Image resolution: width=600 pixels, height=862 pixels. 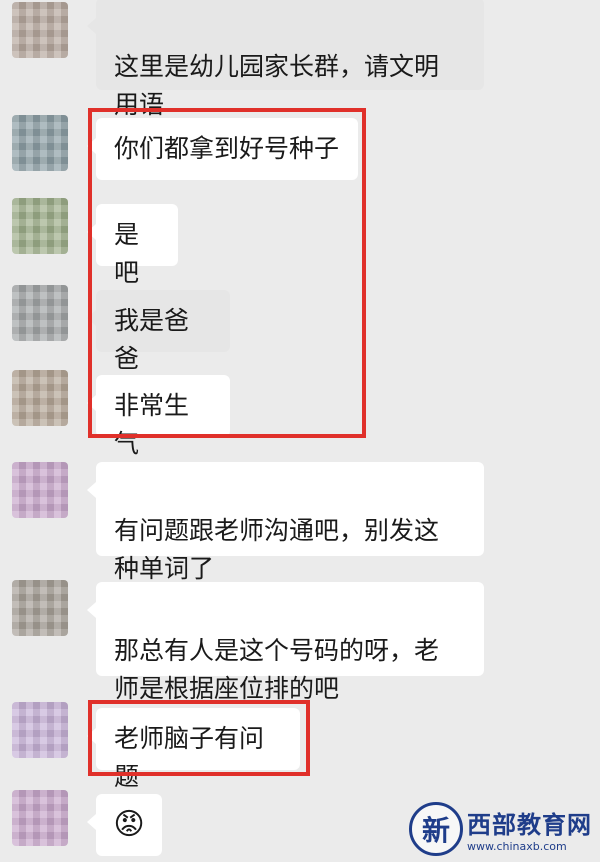 What do you see at coordinates (129, 824) in the screenshot?
I see `angry-face-emoji: 😡` at bounding box center [129, 824].